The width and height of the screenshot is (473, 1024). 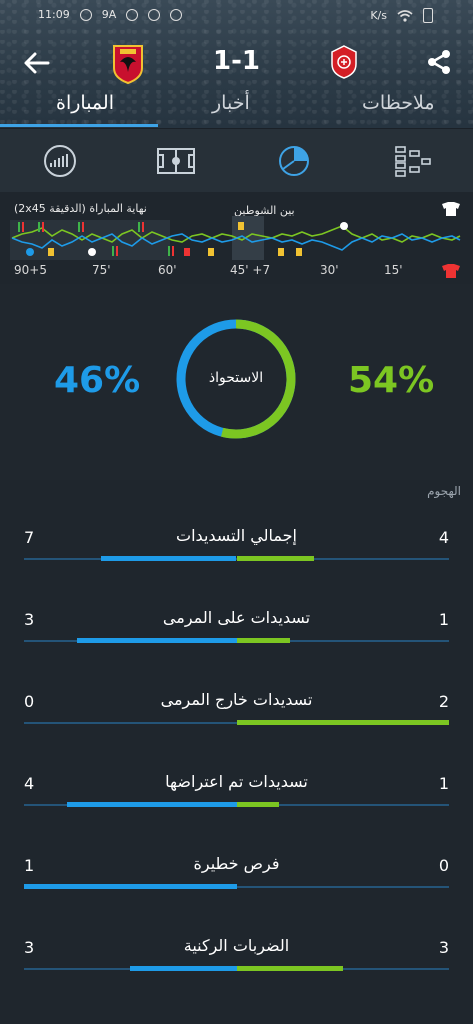 I want to click on stat-label: تسديدات على المرمى, so click(x=236, y=617).